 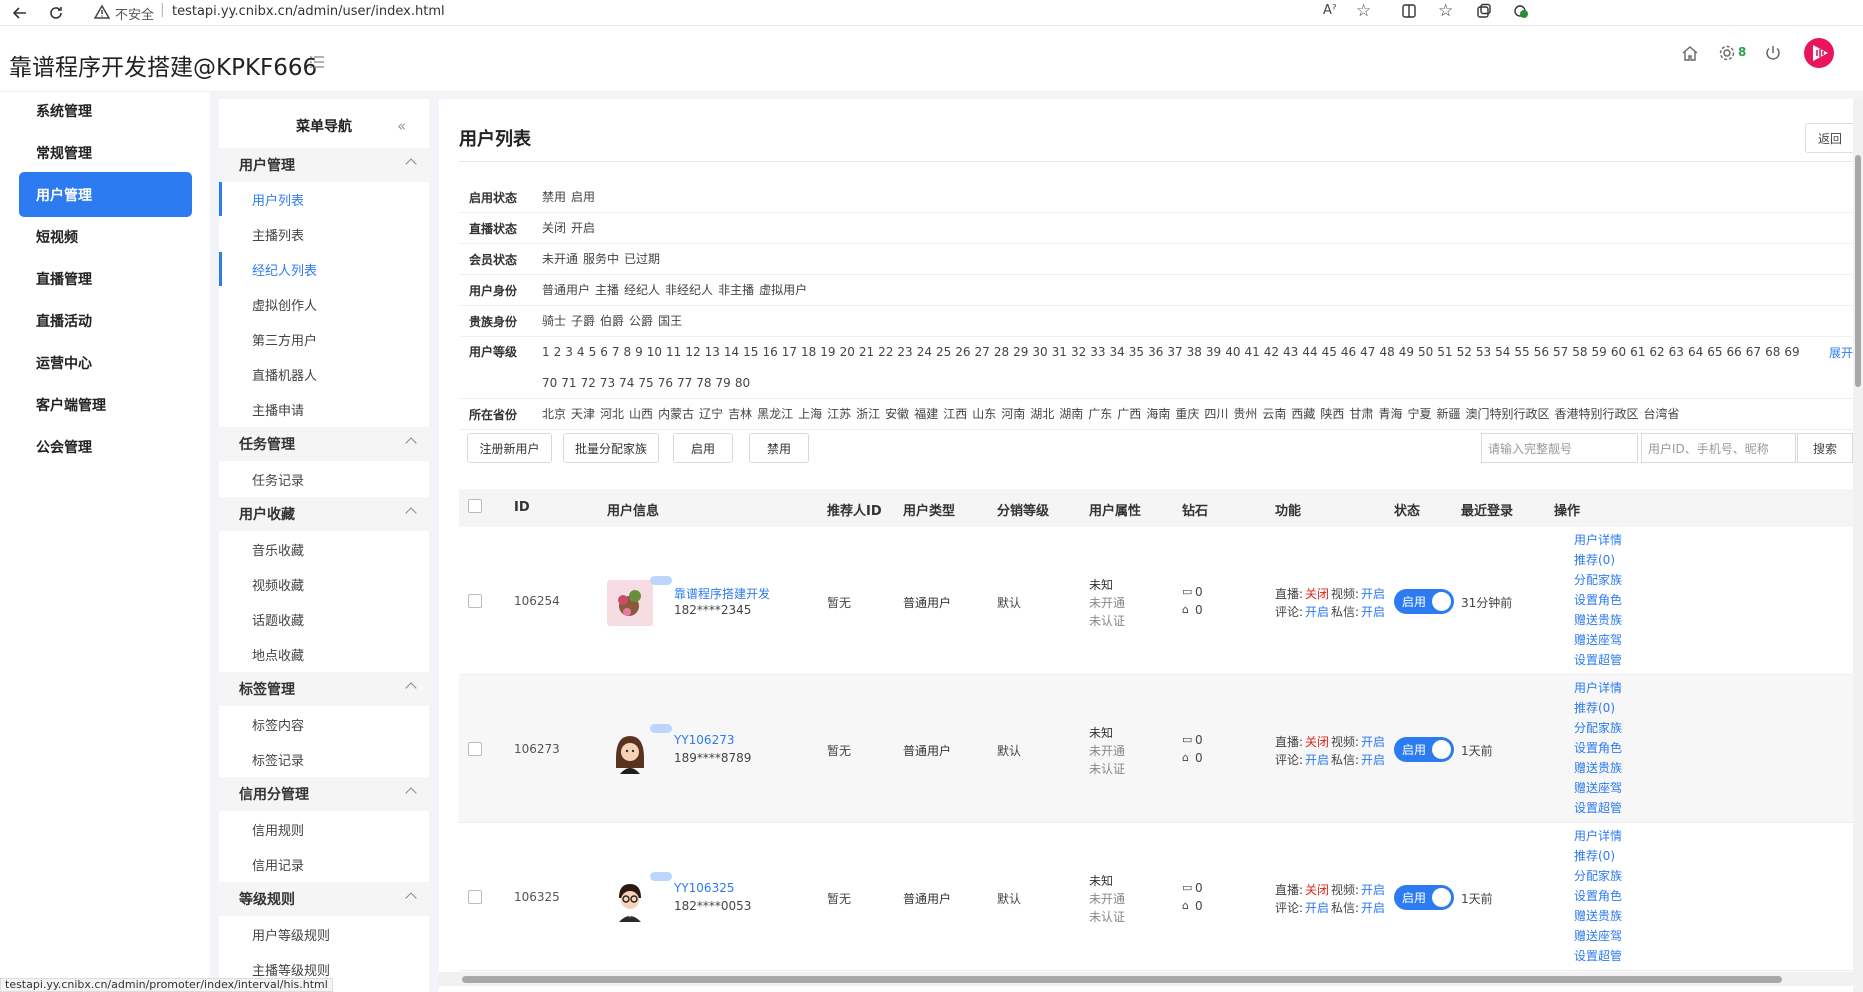 What do you see at coordinates (569, 352) in the screenshot?
I see `filter-option: 3` at bounding box center [569, 352].